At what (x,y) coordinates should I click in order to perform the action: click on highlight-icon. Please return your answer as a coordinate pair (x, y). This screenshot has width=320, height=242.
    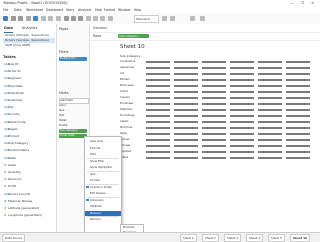
    Looking at the image, I should click on (88, 18).